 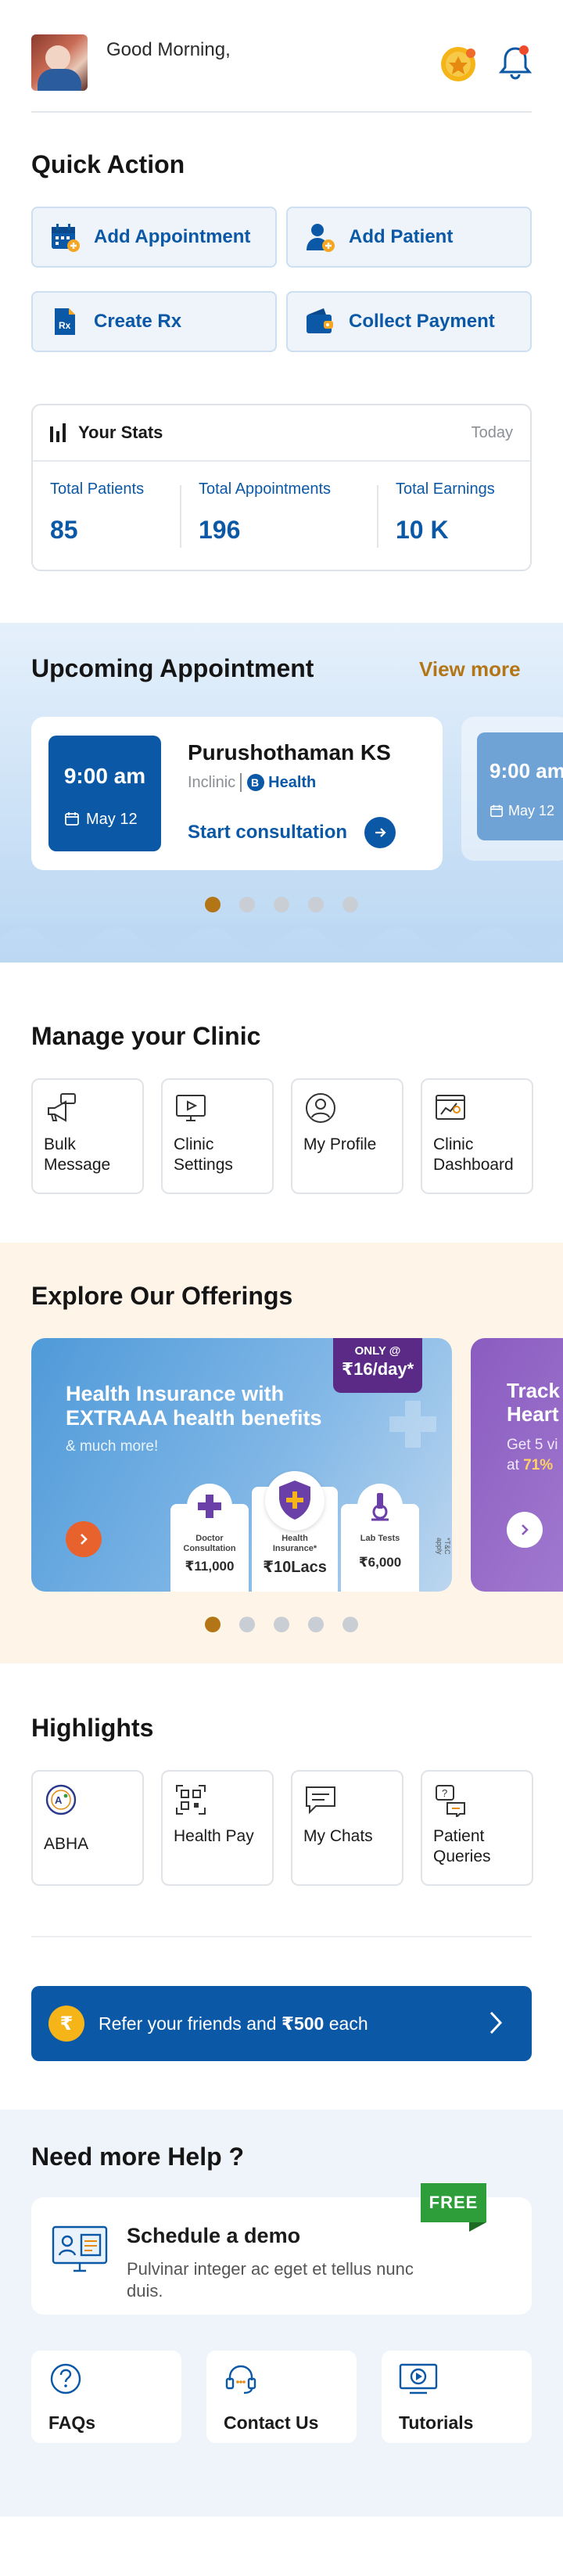 What do you see at coordinates (58, 433) in the screenshot?
I see `bar-chart-icon` at bounding box center [58, 433].